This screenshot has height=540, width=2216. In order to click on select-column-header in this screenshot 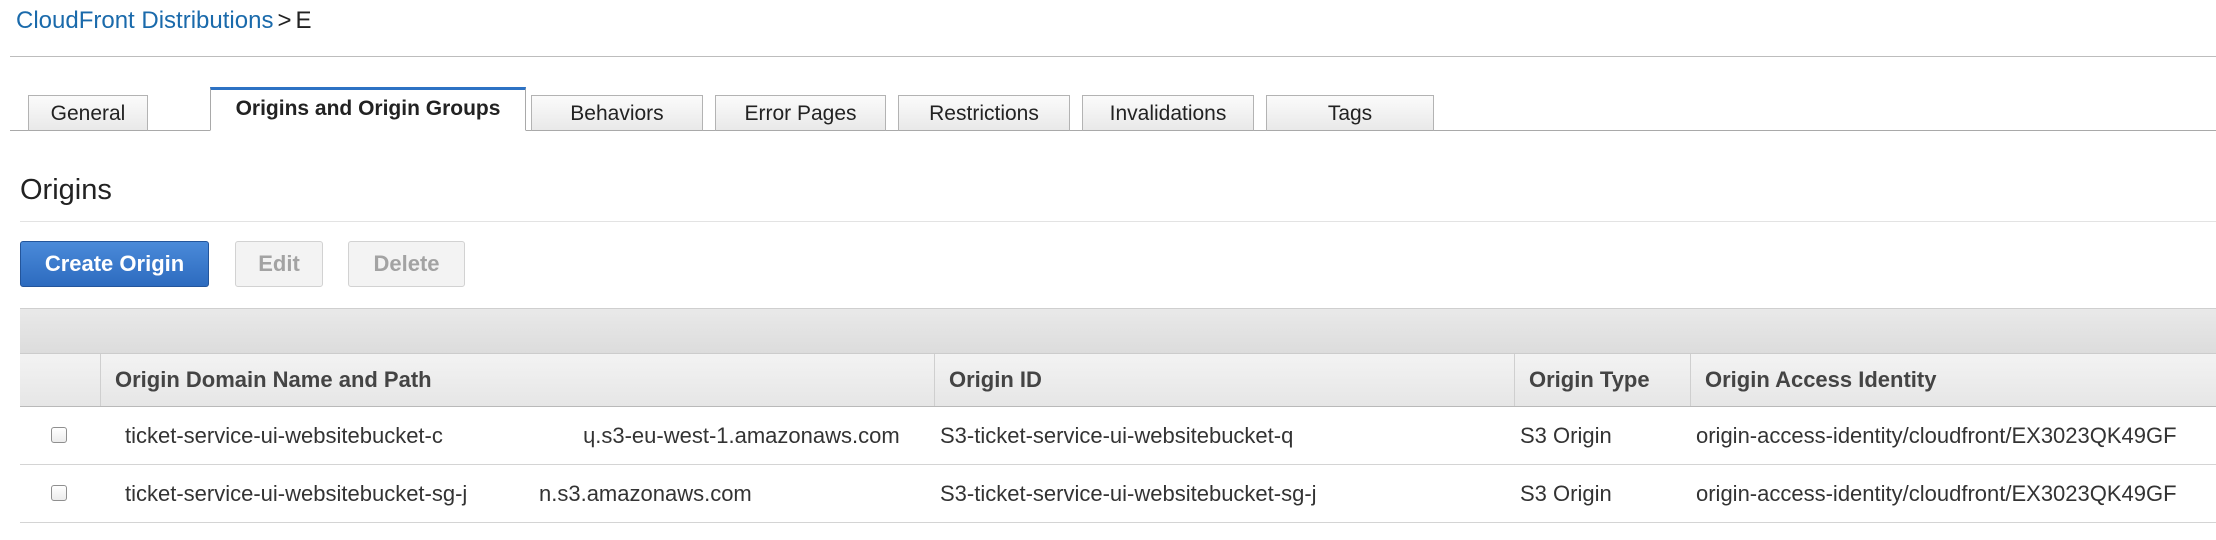, I will do `click(60, 380)`.